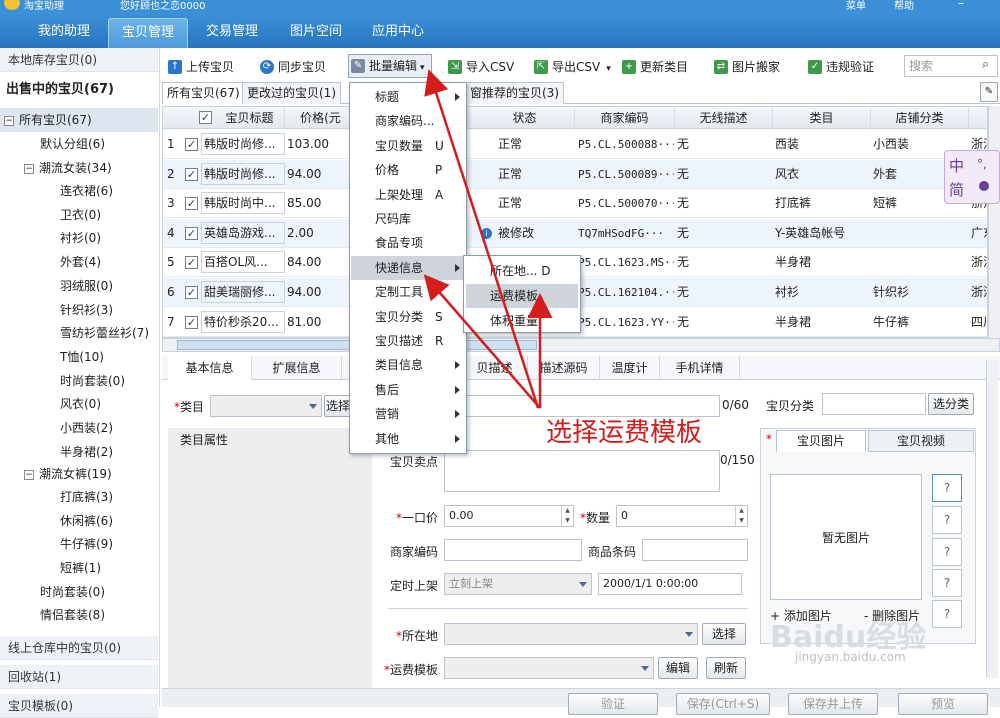 The image size is (1000, 718). What do you see at coordinates (205, 117) in the screenshot?
I see `select-all-checkbox: ✓` at bounding box center [205, 117].